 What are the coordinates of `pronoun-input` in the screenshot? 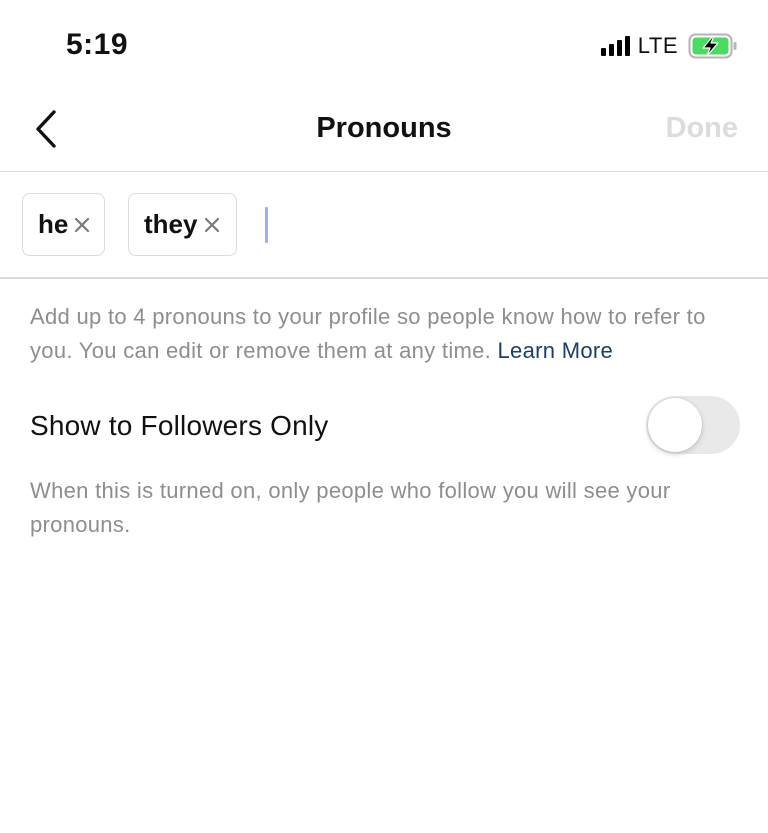 It's located at (502, 225).